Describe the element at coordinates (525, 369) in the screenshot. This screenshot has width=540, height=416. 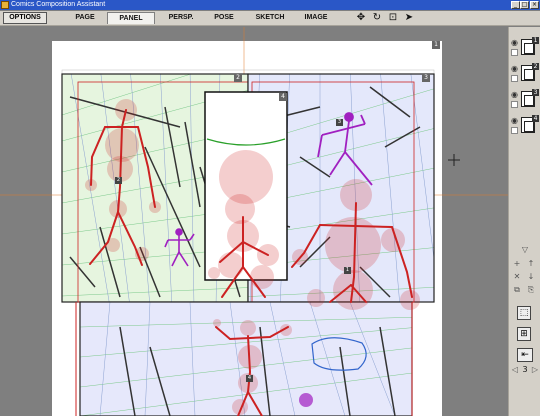
I see `page-counter: 3` at that location.